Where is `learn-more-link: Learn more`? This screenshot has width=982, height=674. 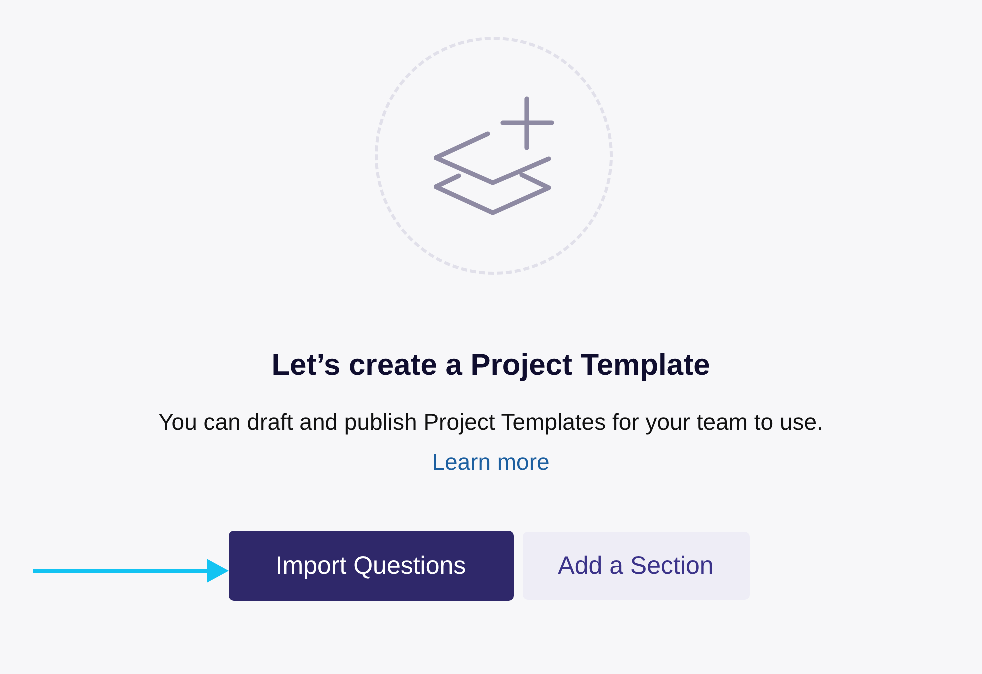 learn-more-link: Learn more is located at coordinates (491, 462).